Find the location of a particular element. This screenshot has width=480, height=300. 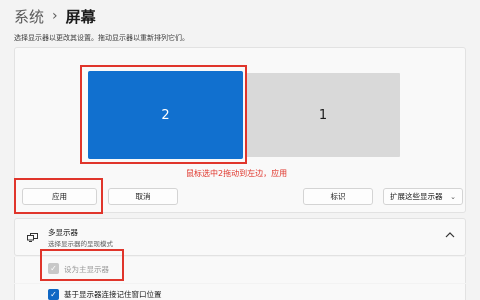

monitor-1-number: 1 is located at coordinates (323, 115).